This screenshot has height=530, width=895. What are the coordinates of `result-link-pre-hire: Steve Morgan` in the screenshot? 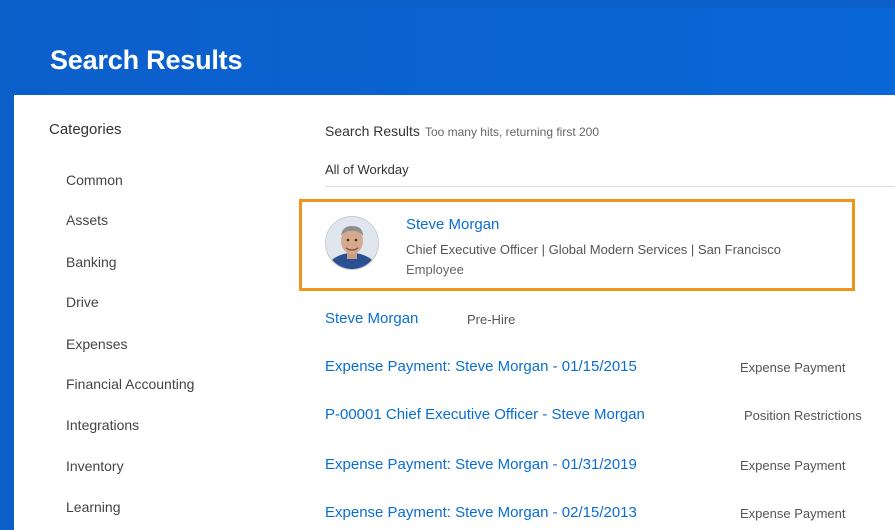 It's located at (371, 319).